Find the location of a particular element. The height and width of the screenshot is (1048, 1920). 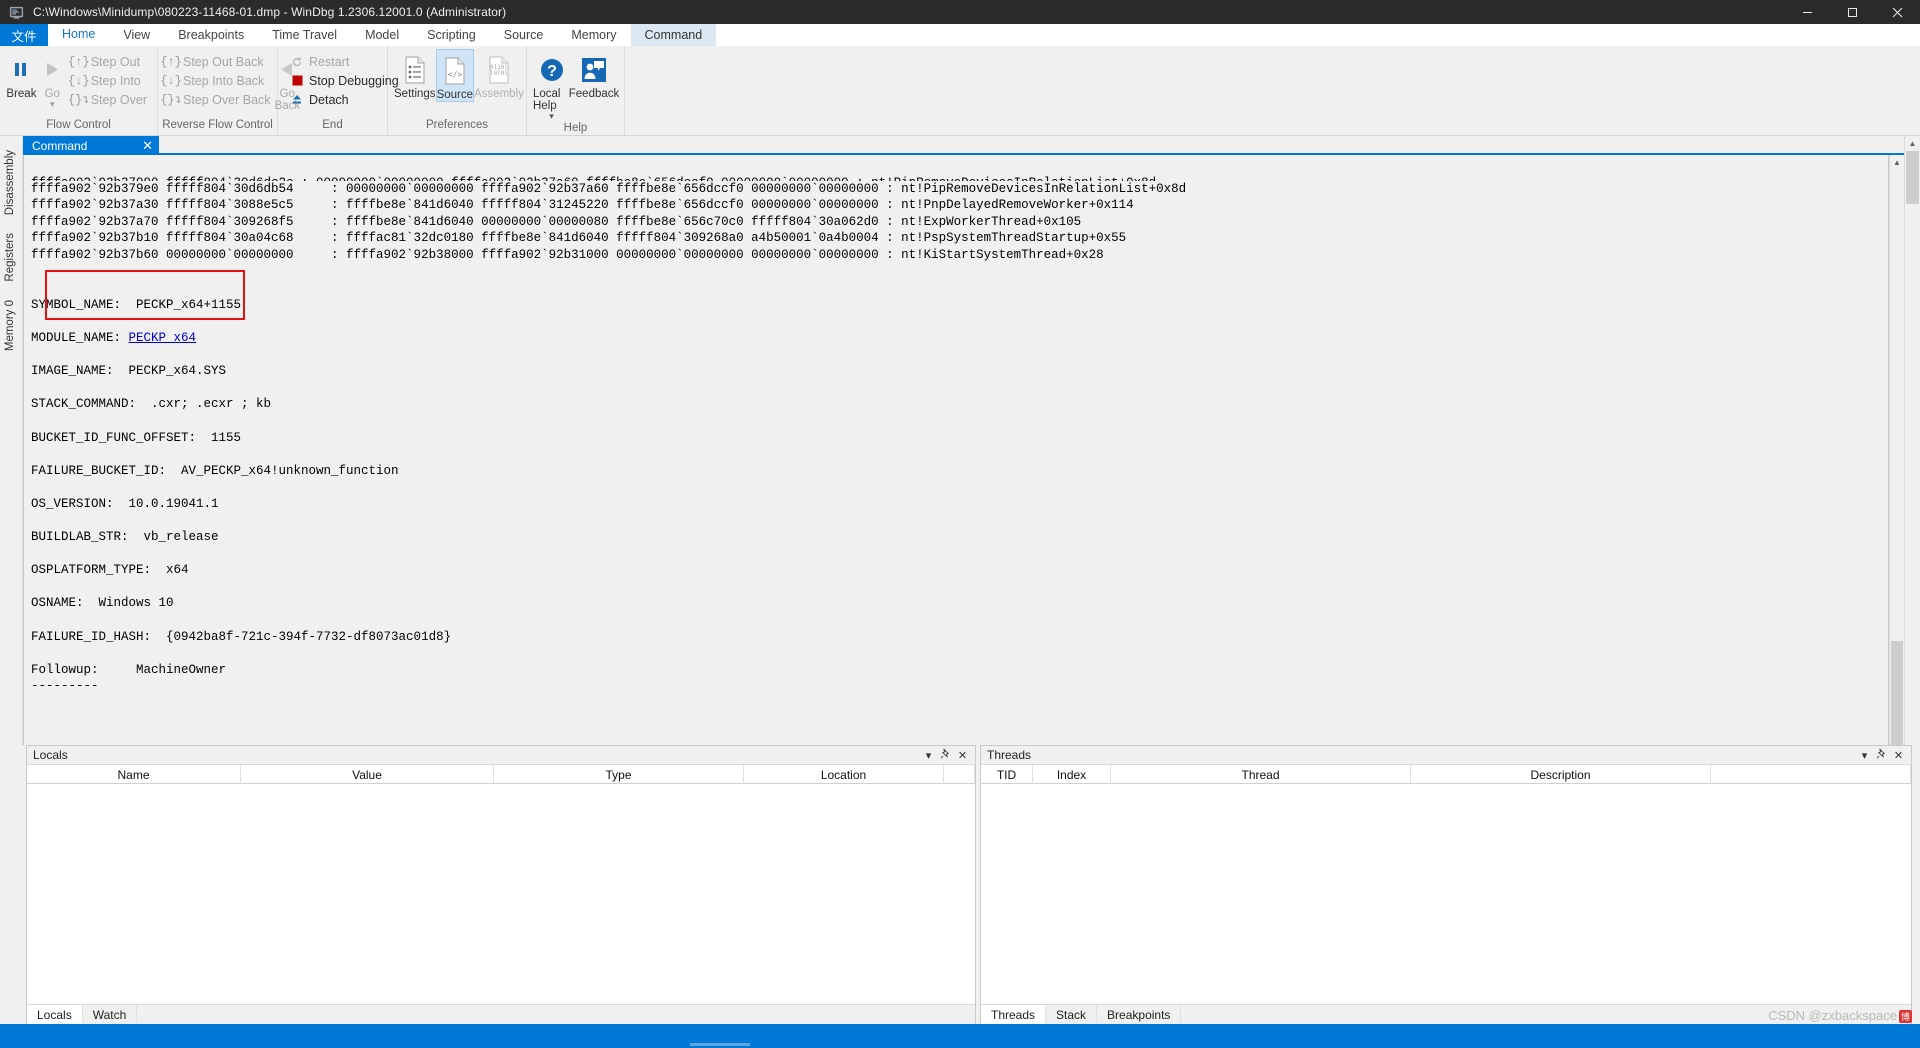

step-into-button: {↓} Step Into is located at coordinates (109, 80).